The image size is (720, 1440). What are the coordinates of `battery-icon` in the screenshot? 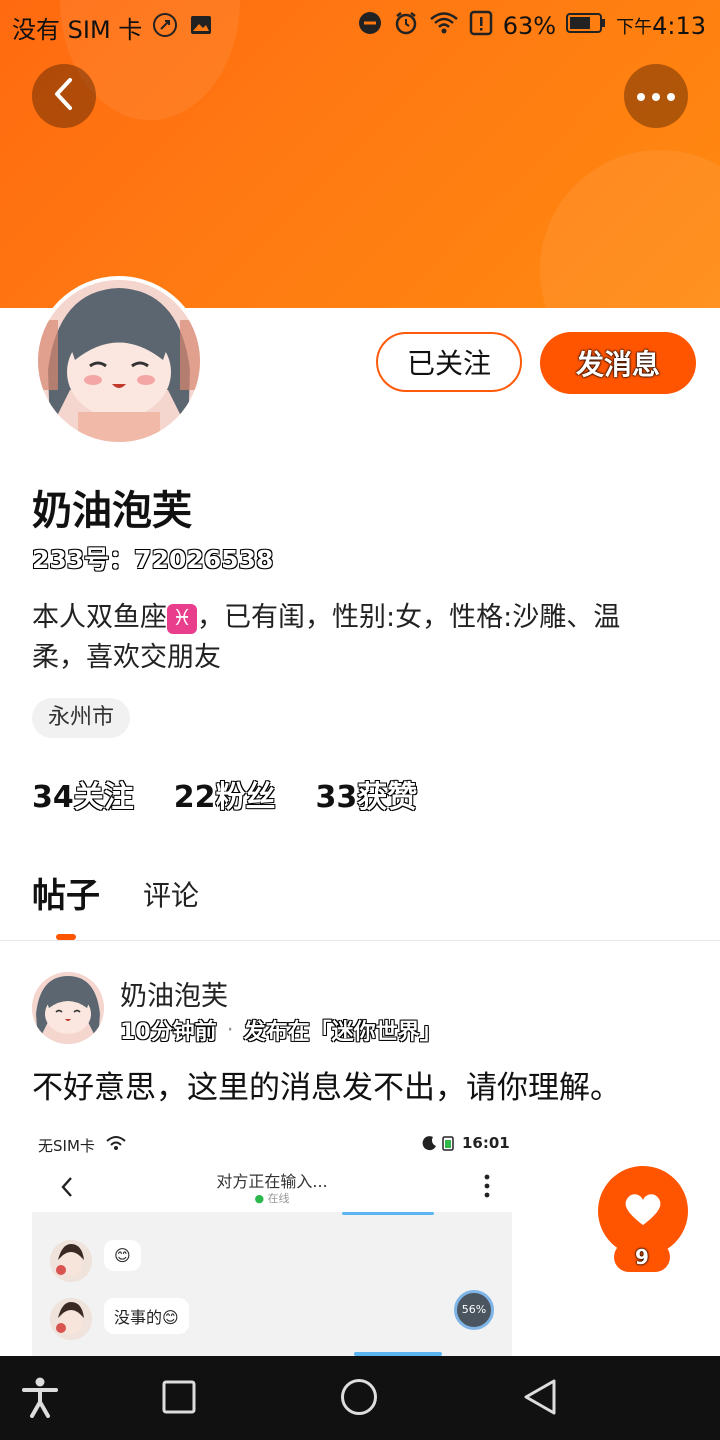 It's located at (586, 26).